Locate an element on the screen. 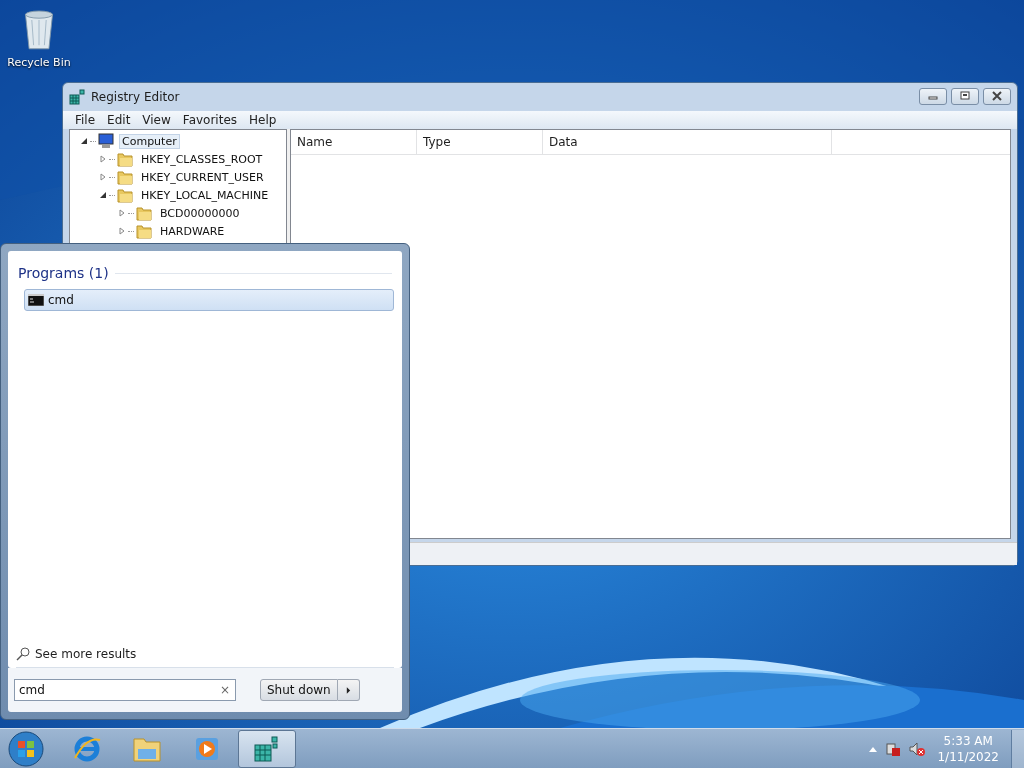 This screenshot has height=768, width=1024. maximize-icon is located at coordinates (965, 96).